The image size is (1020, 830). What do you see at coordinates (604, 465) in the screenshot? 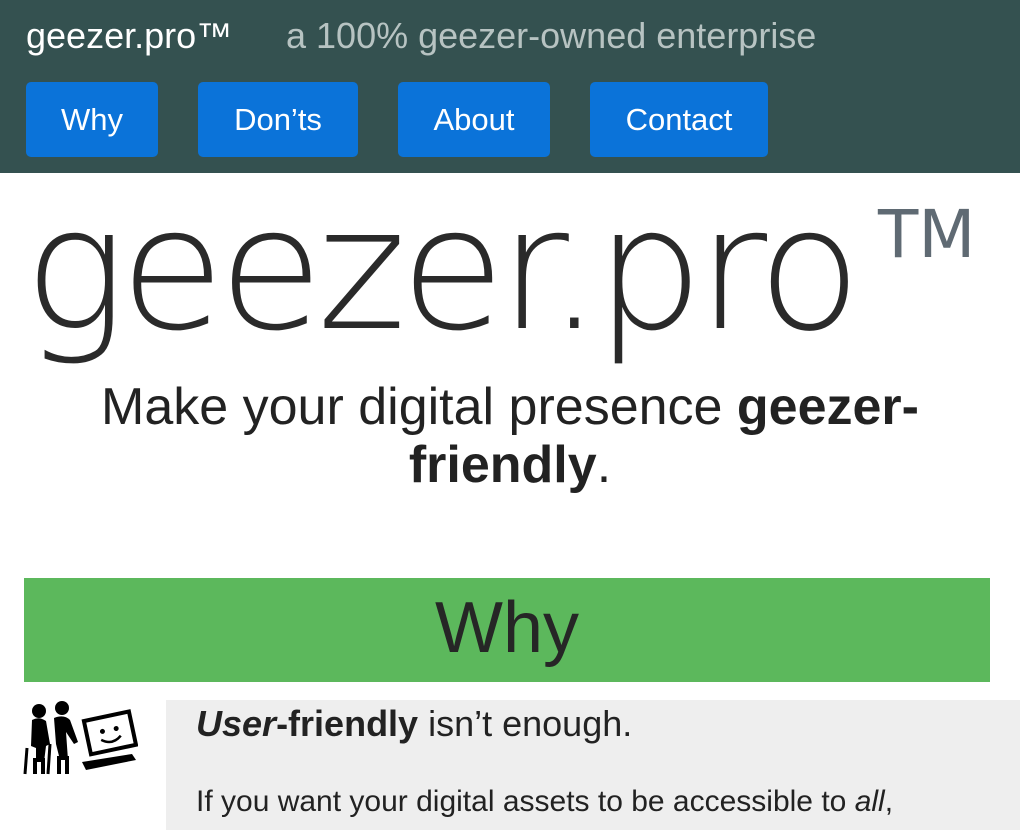
I see `hero-subtitle-period: .` at bounding box center [604, 465].